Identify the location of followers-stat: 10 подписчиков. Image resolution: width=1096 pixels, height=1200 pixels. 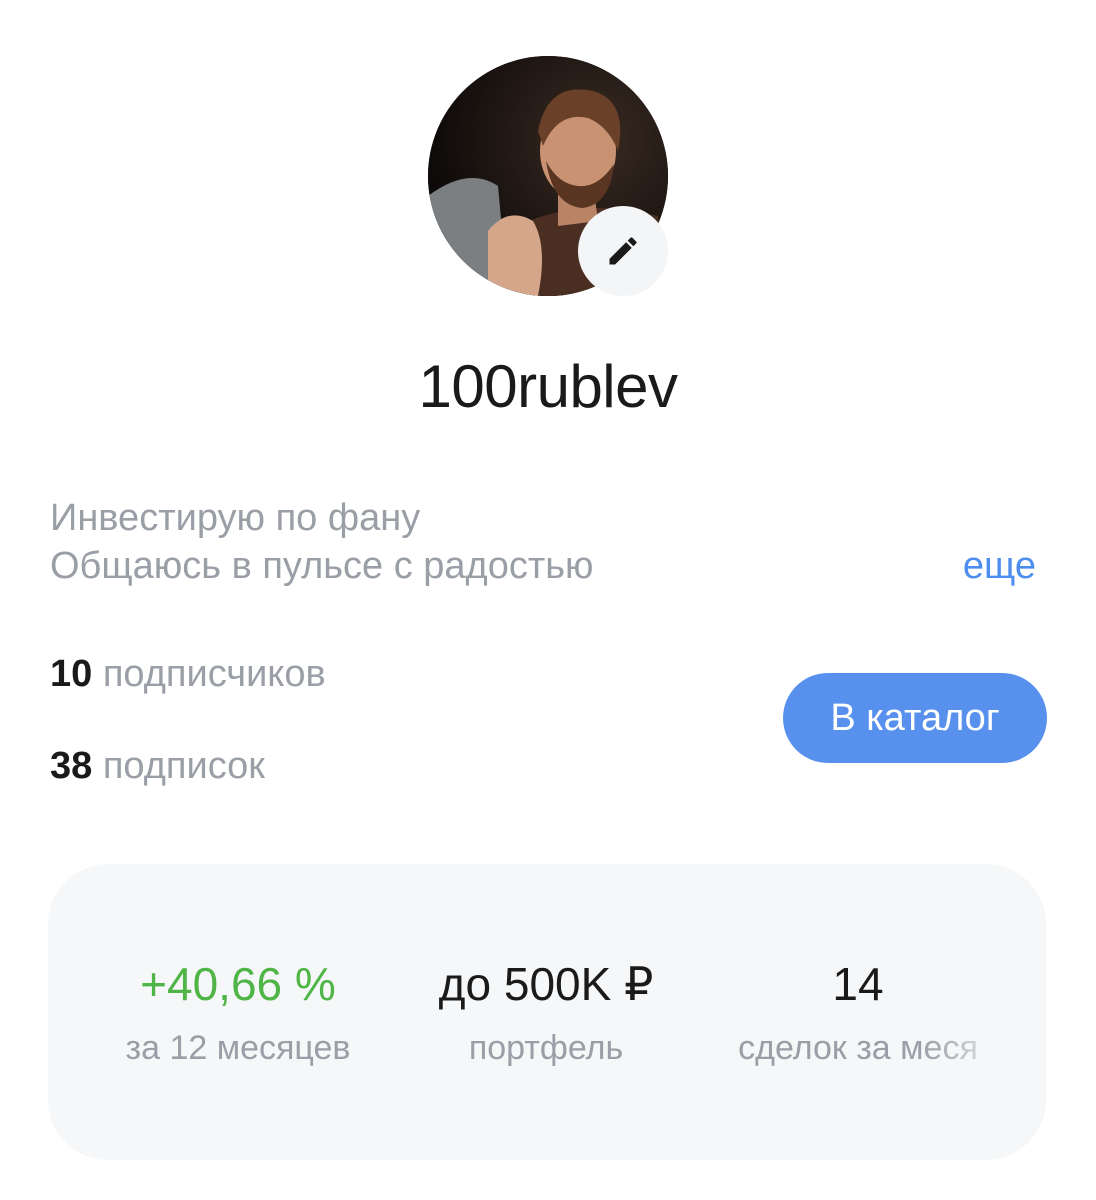
(188, 674).